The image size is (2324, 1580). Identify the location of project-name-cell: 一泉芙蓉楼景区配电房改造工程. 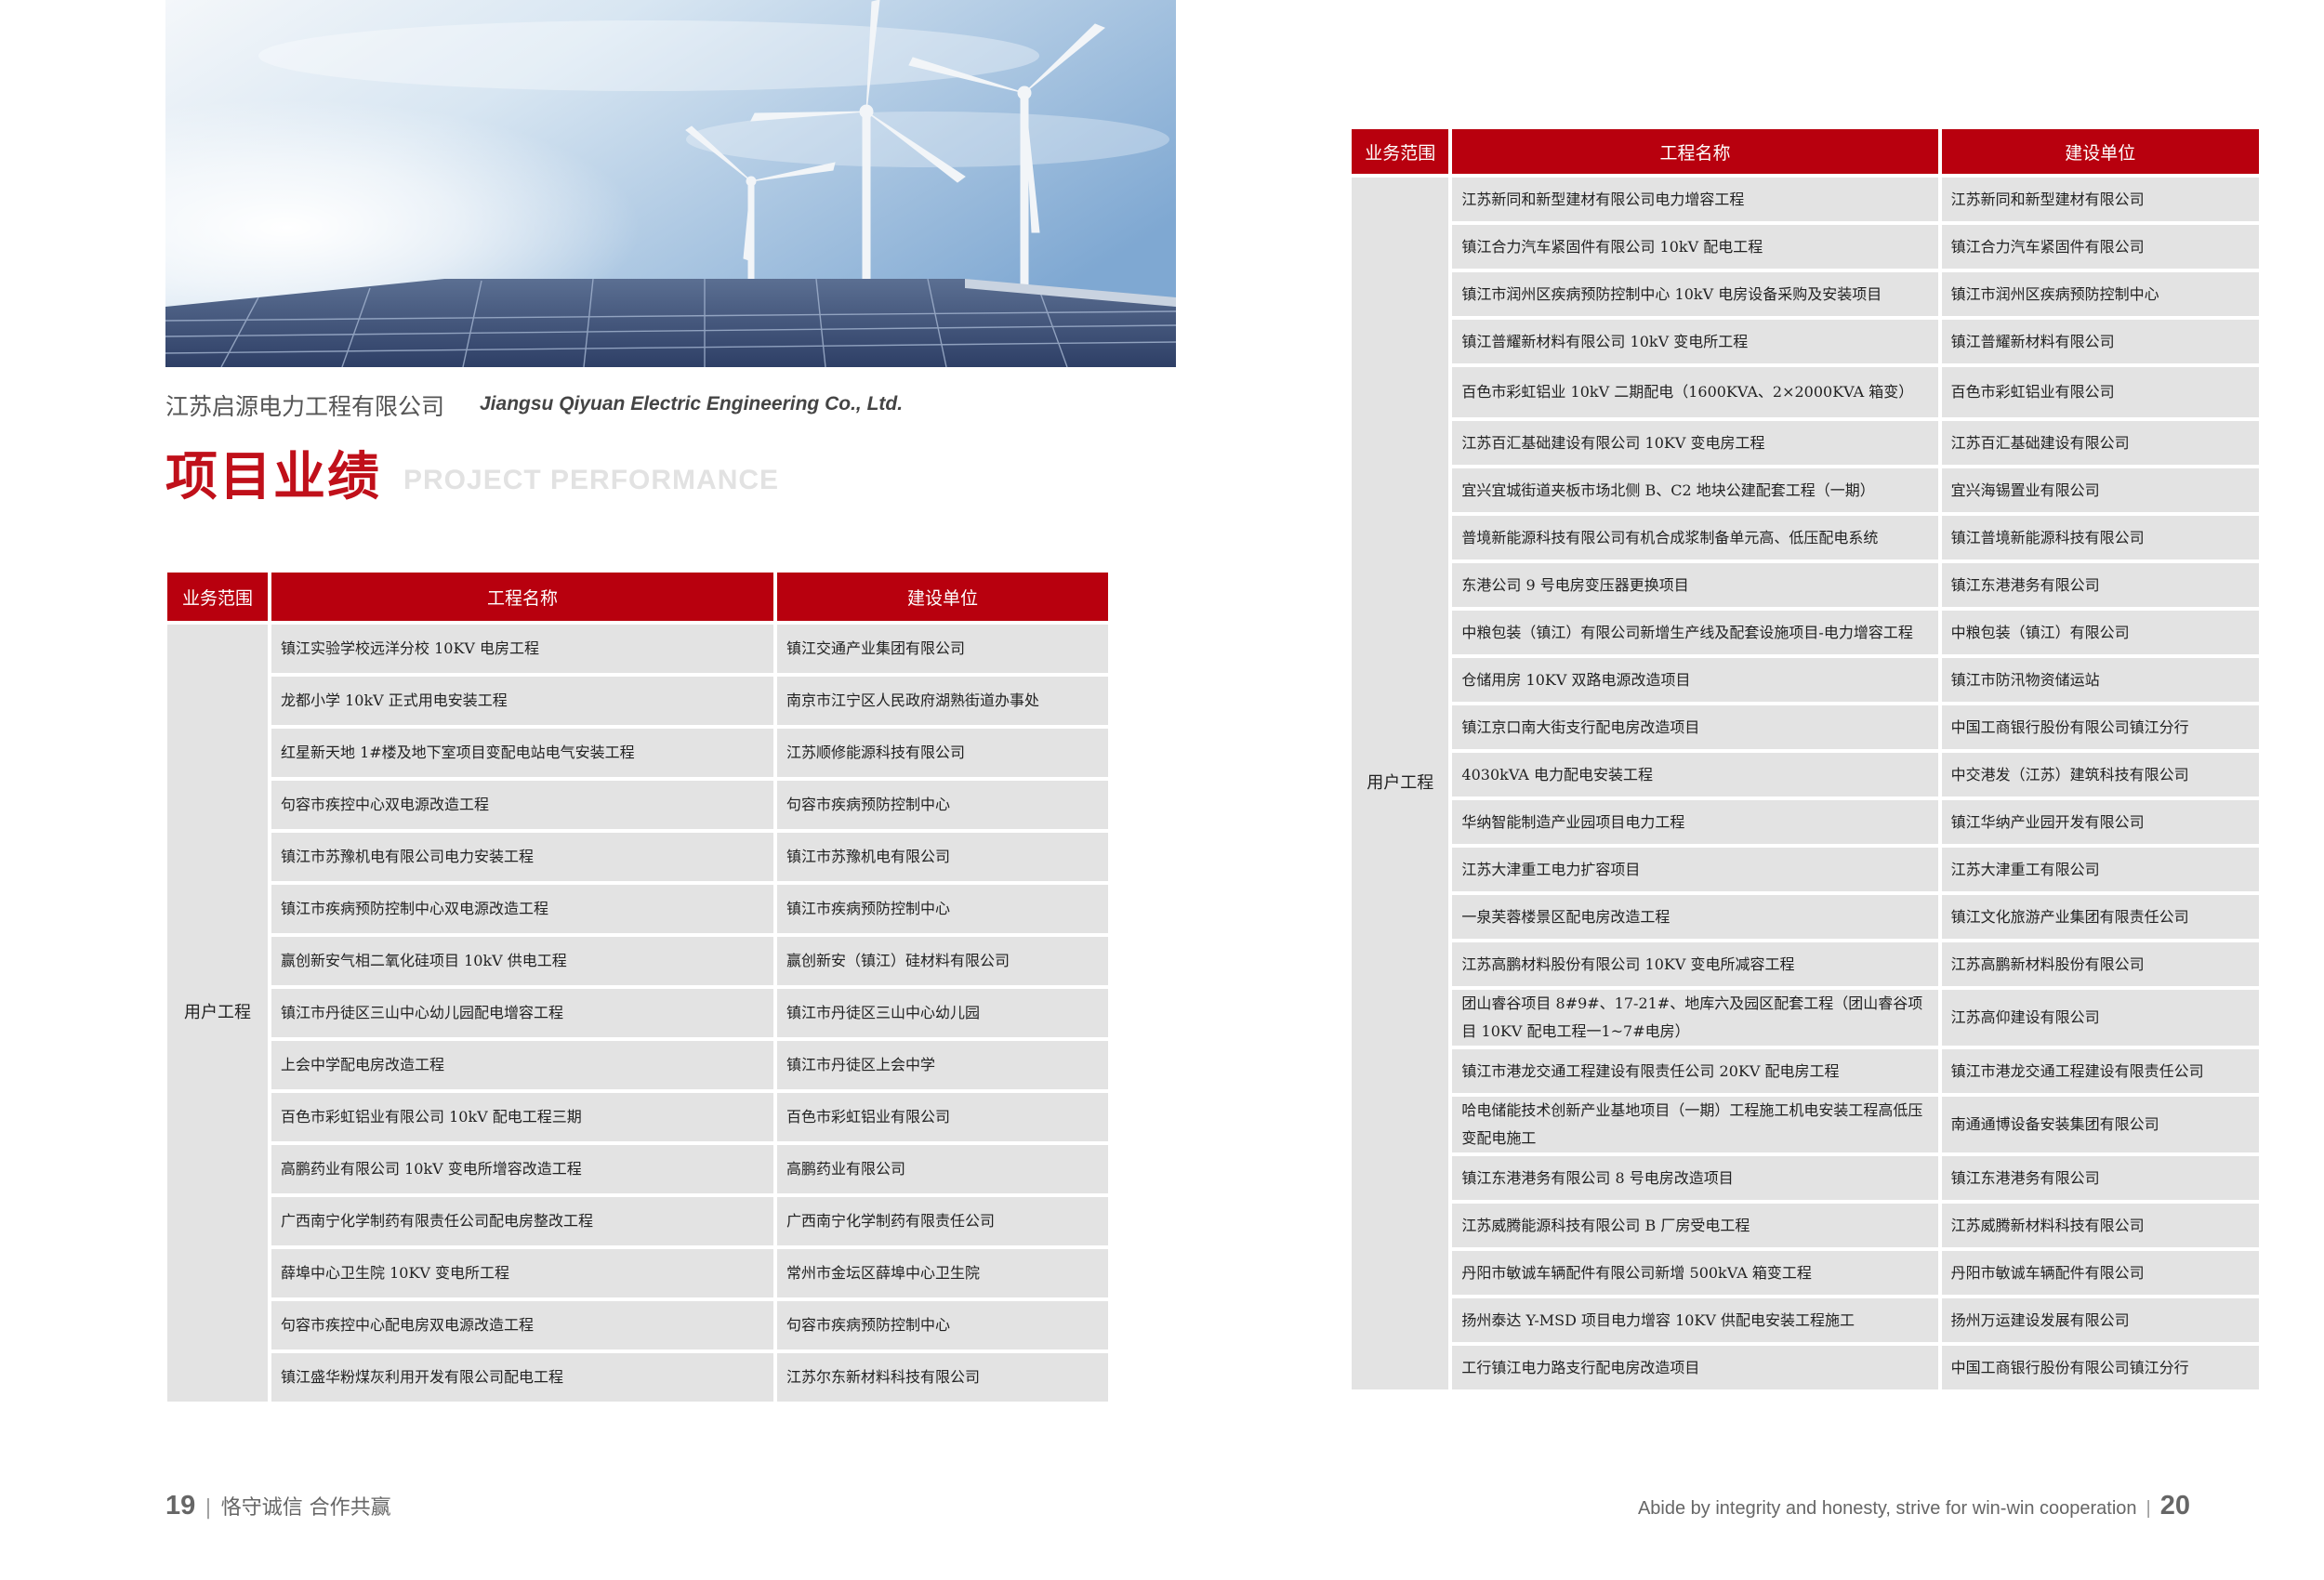
(1695, 917).